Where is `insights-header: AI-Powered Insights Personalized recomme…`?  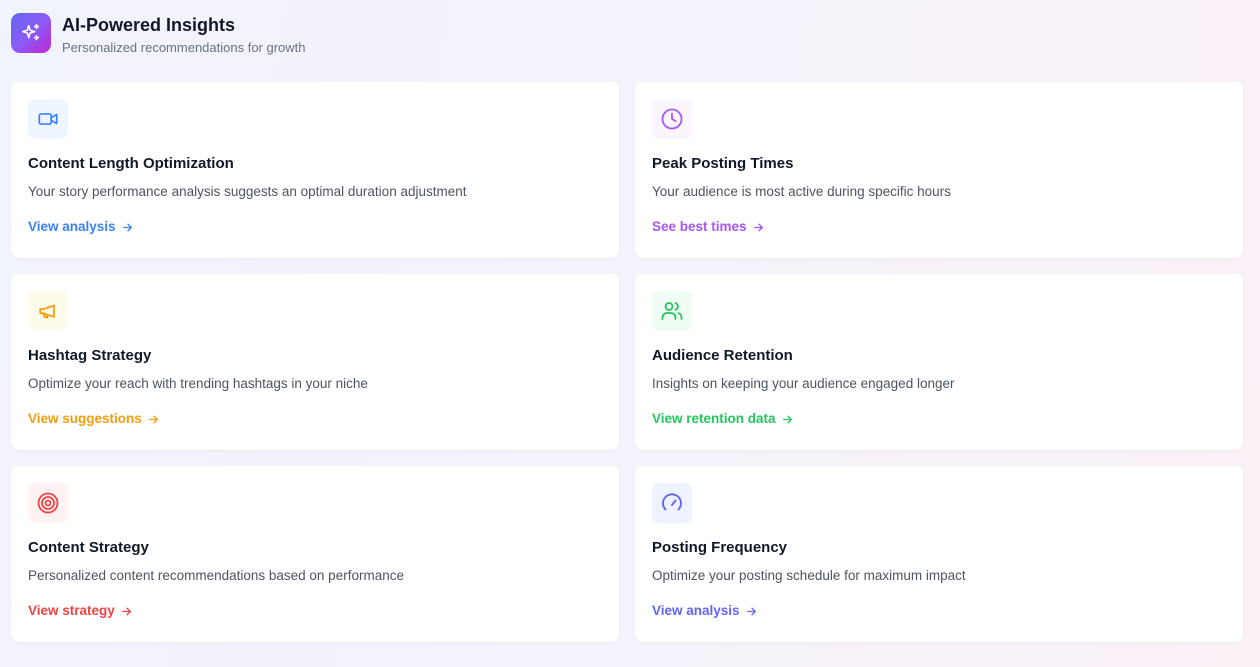
insights-header: AI-Powered Insights Personalized recomme… is located at coordinates (158, 34).